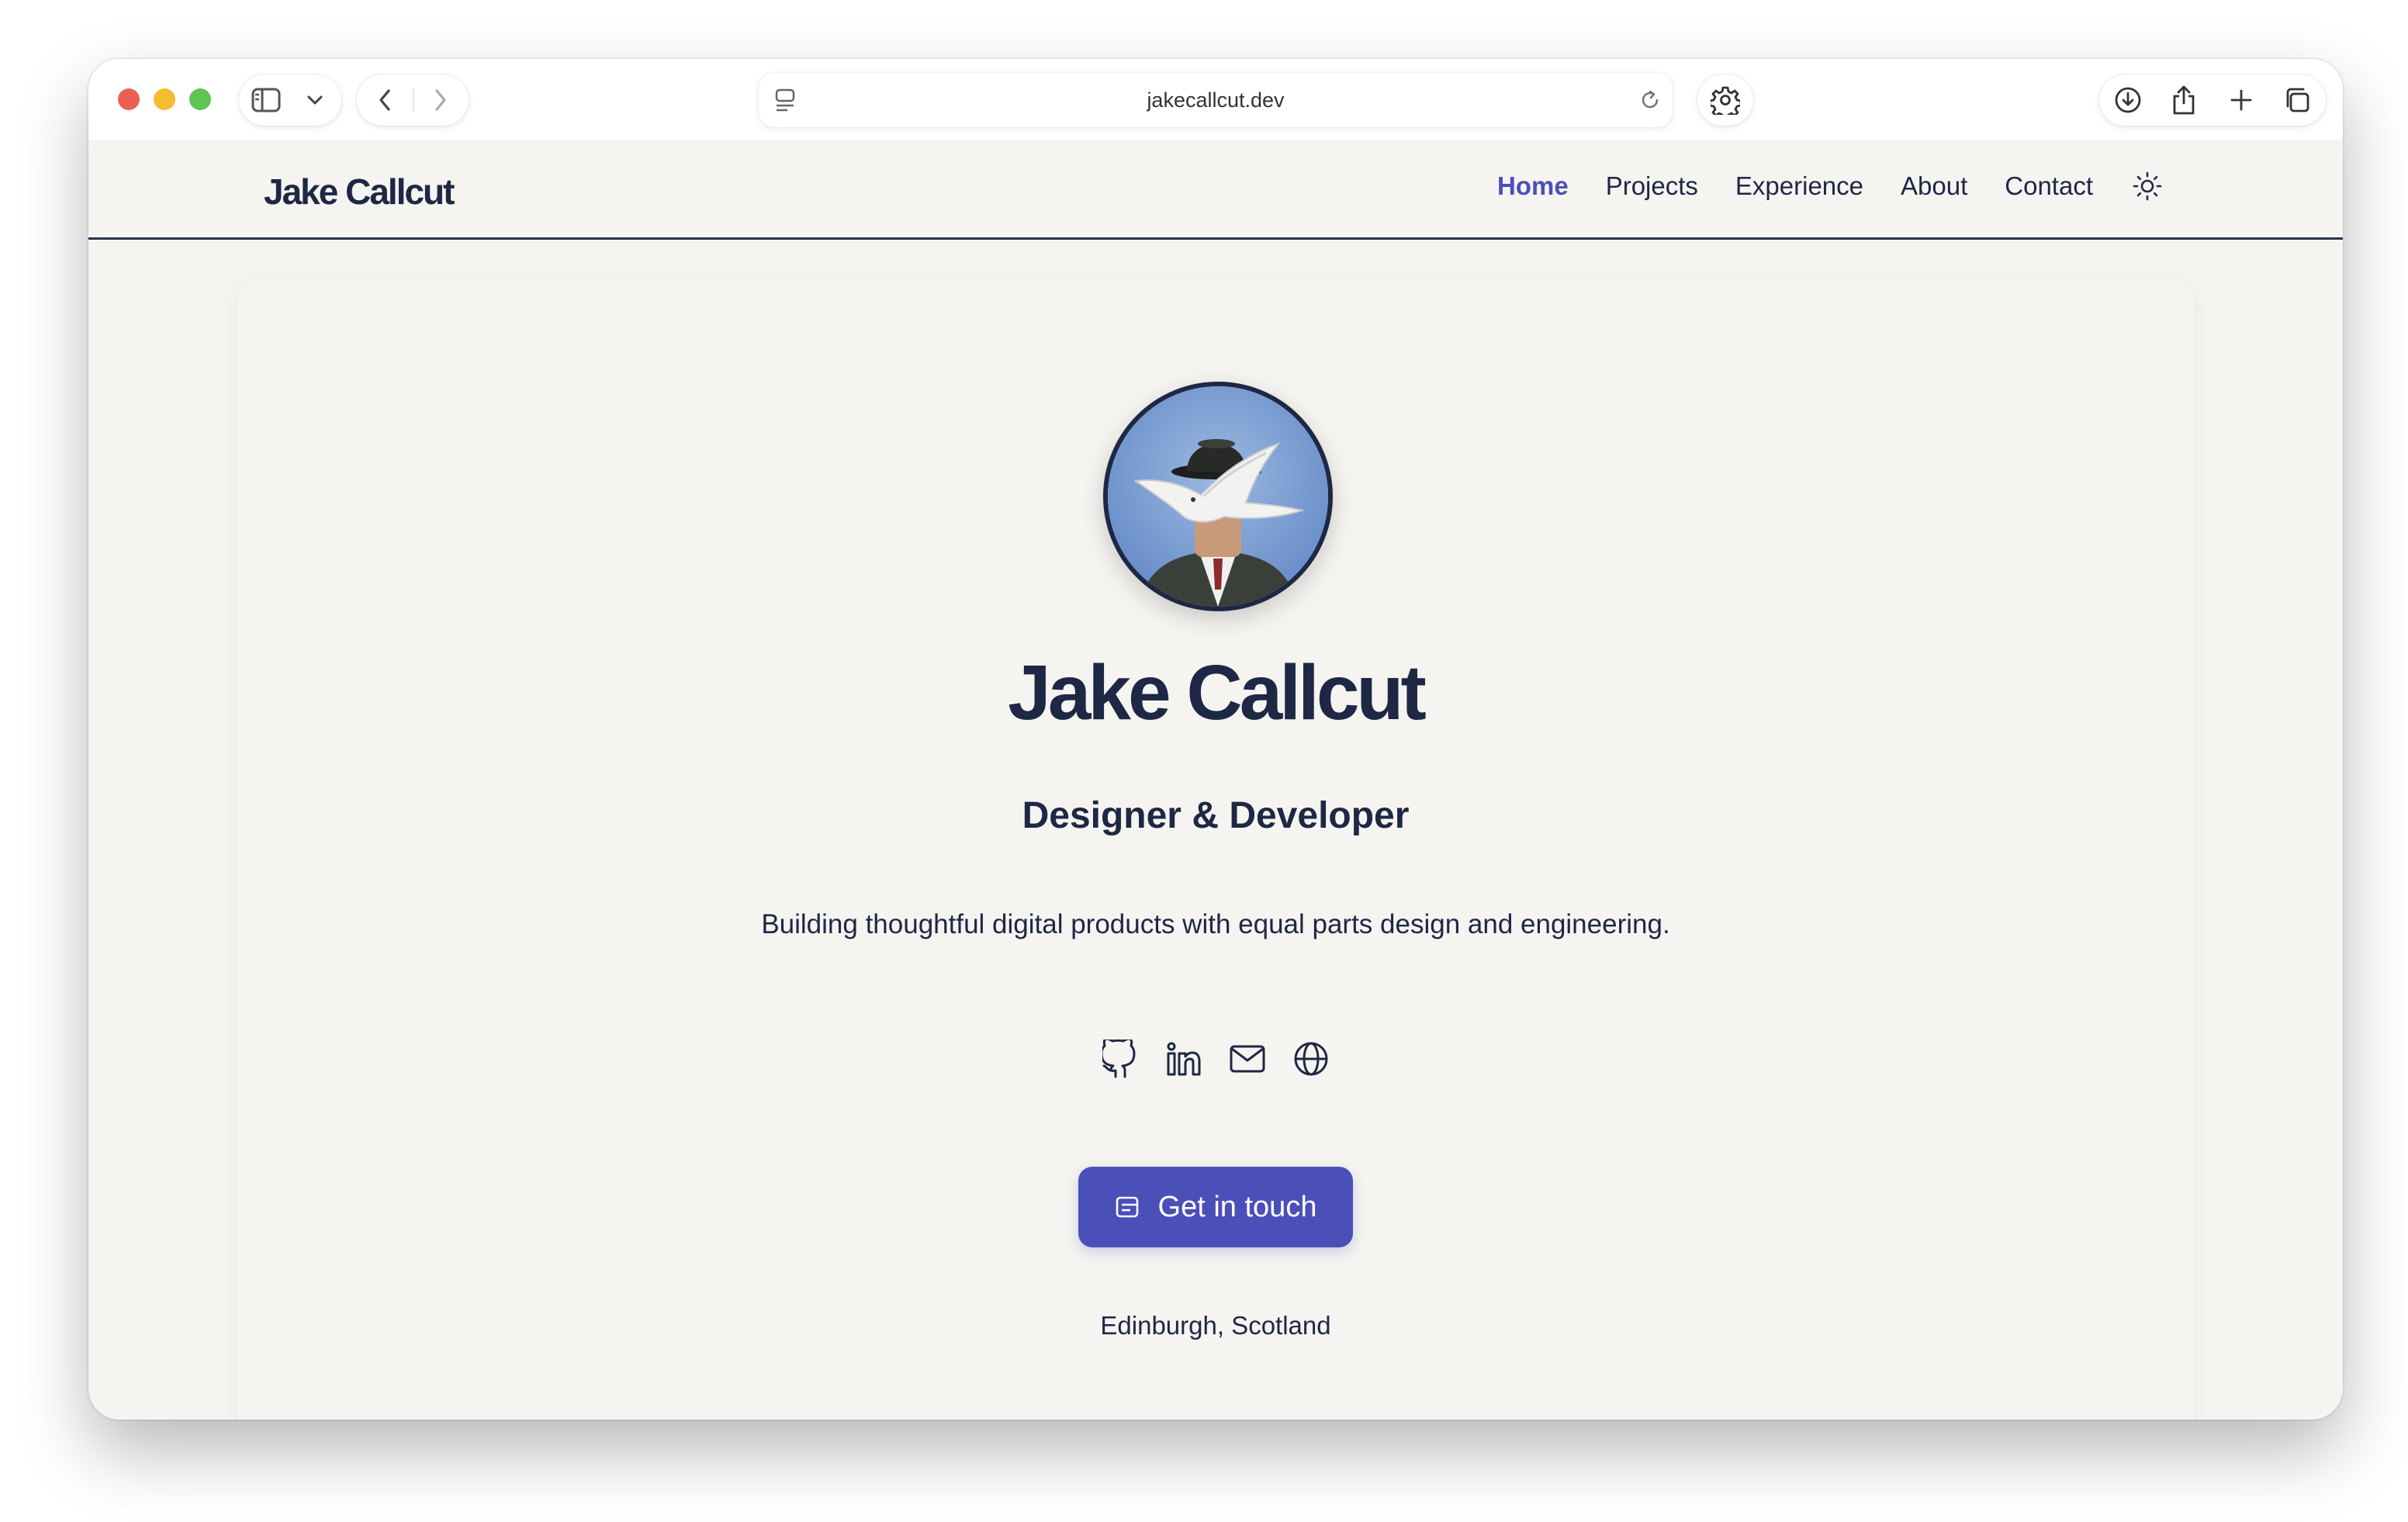  What do you see at coordinates (1127, 1207) in the screenshot?
I see `message-icon` at bounding box center [1127, 1207].